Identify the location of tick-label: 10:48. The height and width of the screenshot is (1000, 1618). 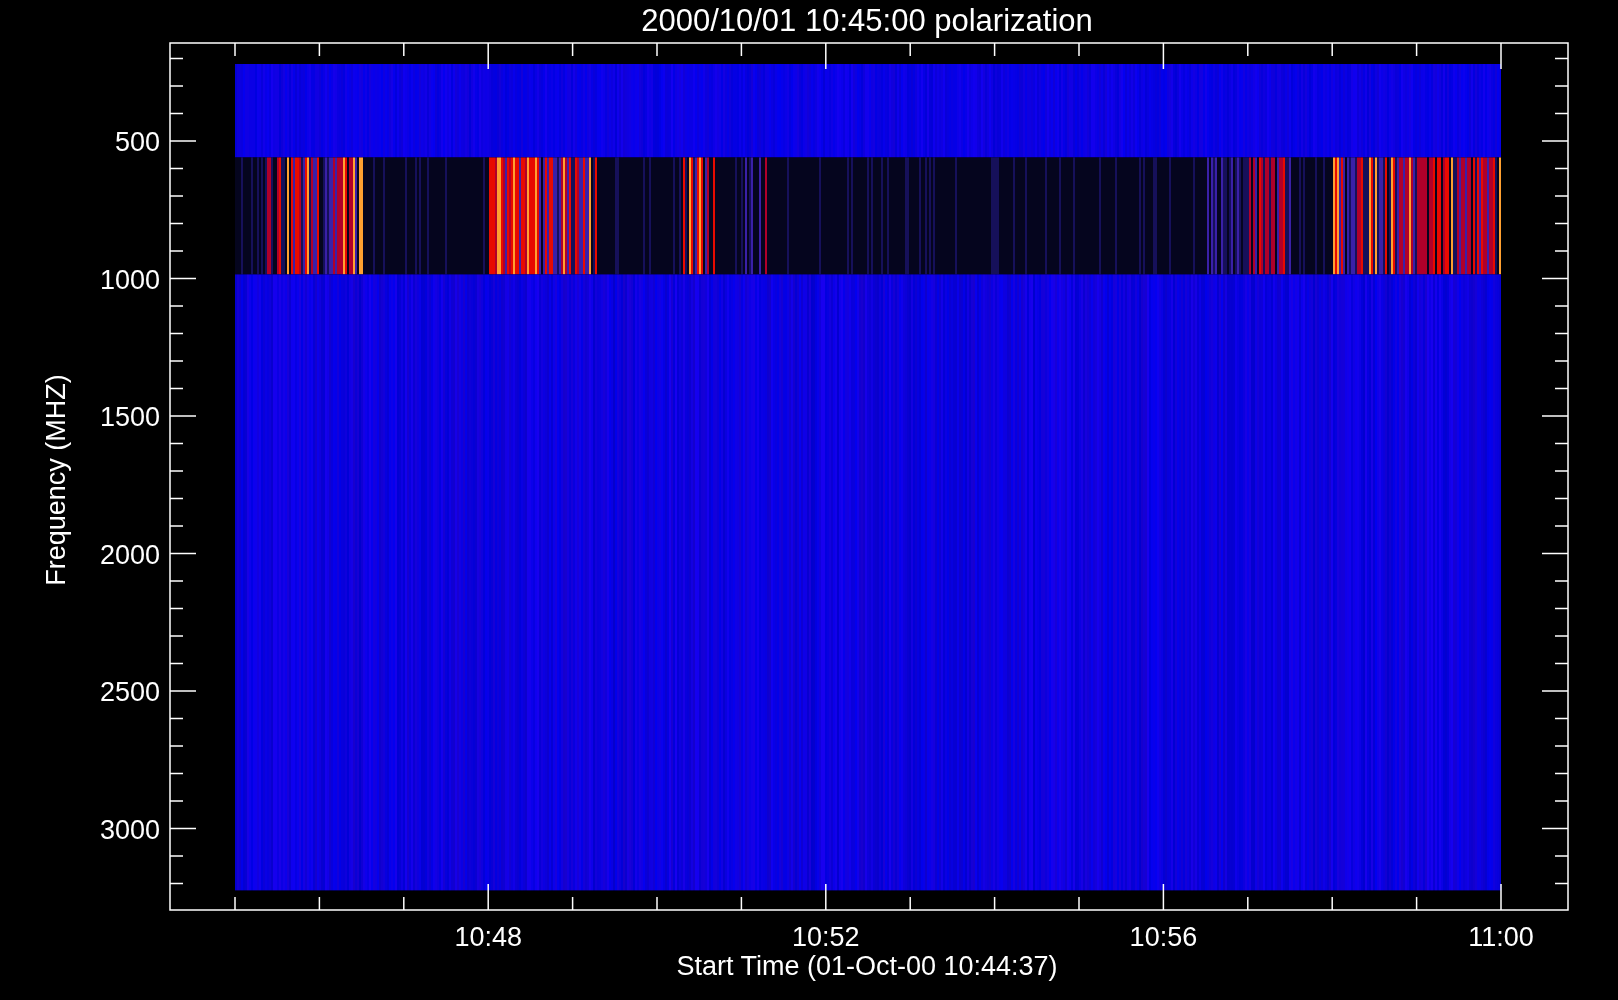
(488, 937).